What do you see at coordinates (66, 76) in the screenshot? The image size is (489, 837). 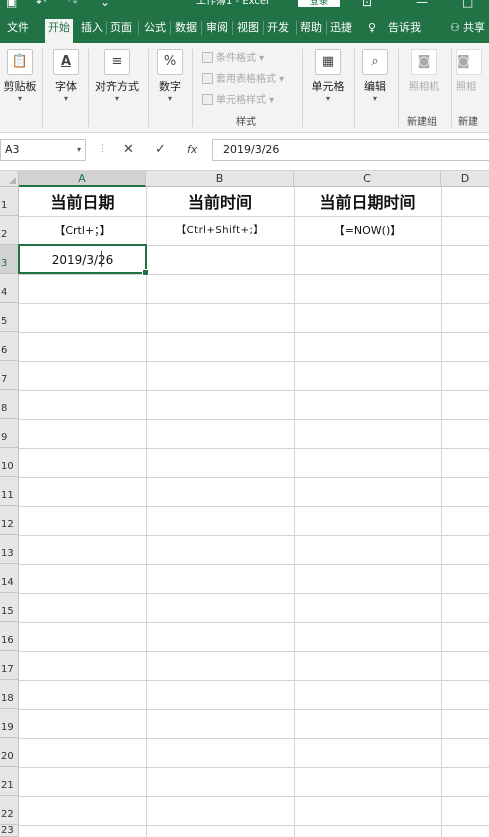 I see `font-button: A 字体 ▾` at bounding box center [66, 76].